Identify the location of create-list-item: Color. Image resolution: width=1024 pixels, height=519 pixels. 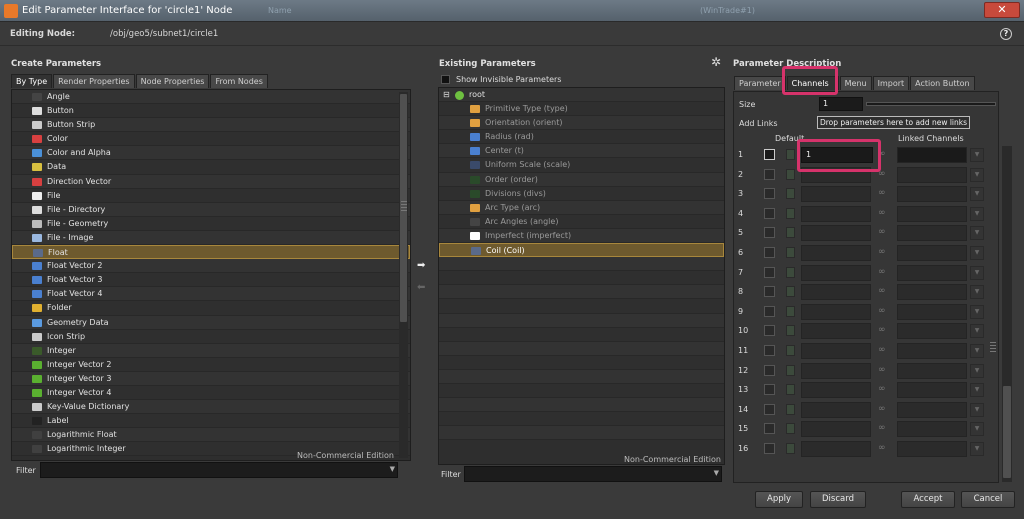
(211, 139).